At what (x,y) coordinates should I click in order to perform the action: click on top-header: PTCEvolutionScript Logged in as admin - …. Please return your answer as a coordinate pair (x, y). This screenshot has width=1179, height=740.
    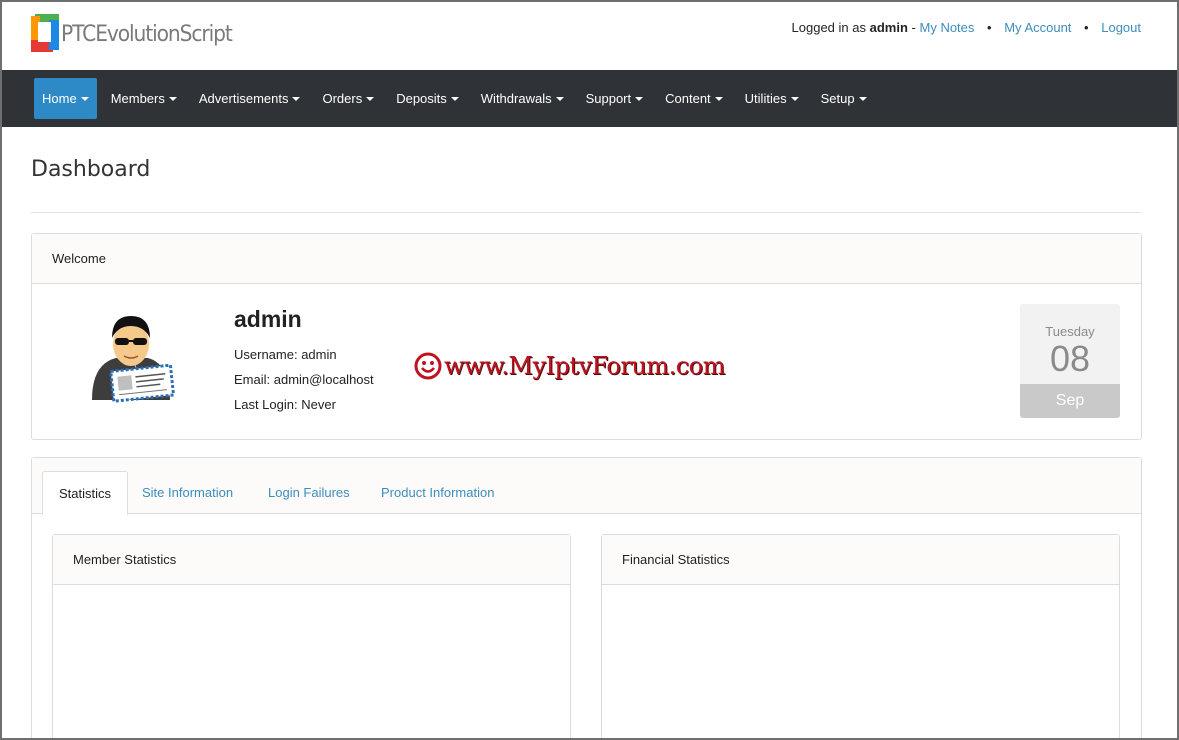
    Looking at the image, I should click on (589, 36).